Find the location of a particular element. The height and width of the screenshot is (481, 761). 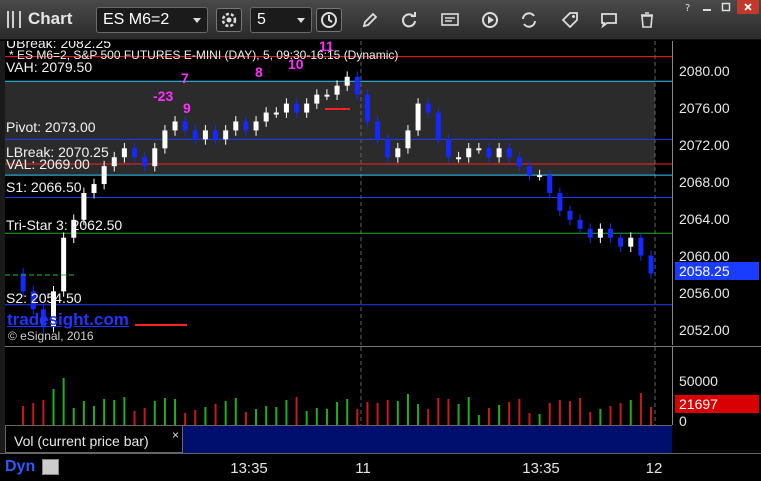

interval-value: 5 is located at coordinates (261, 19).